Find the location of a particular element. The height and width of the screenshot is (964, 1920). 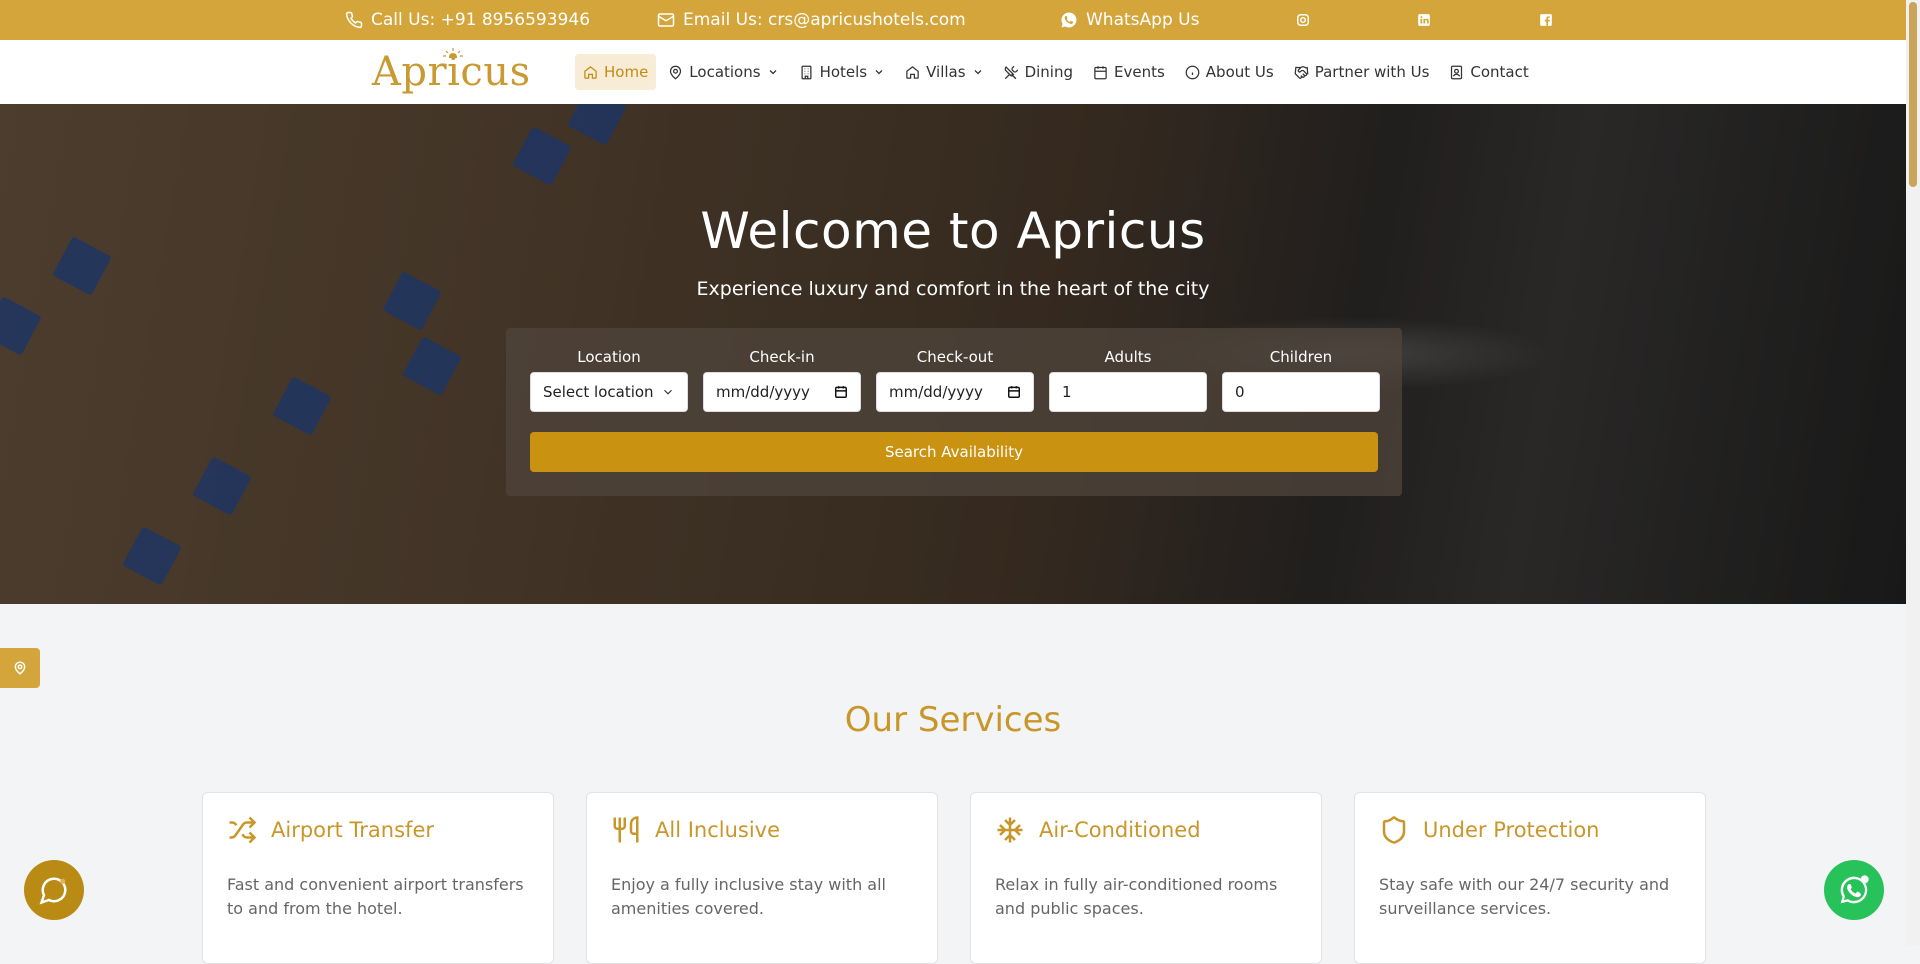

facebook-icon is located at coordinates (1546, 20).